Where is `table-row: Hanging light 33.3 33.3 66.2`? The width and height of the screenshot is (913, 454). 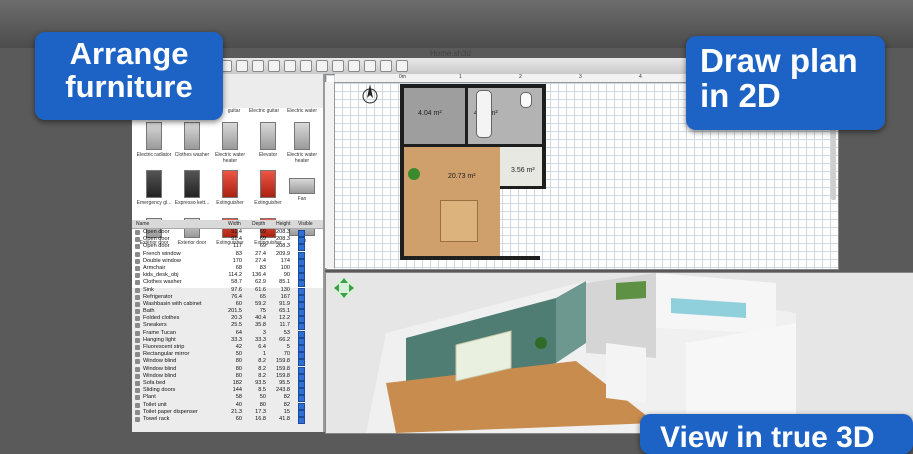
table-row: Hanging light 33.3 33.3 66.2 is located at coordinates (227, 340).